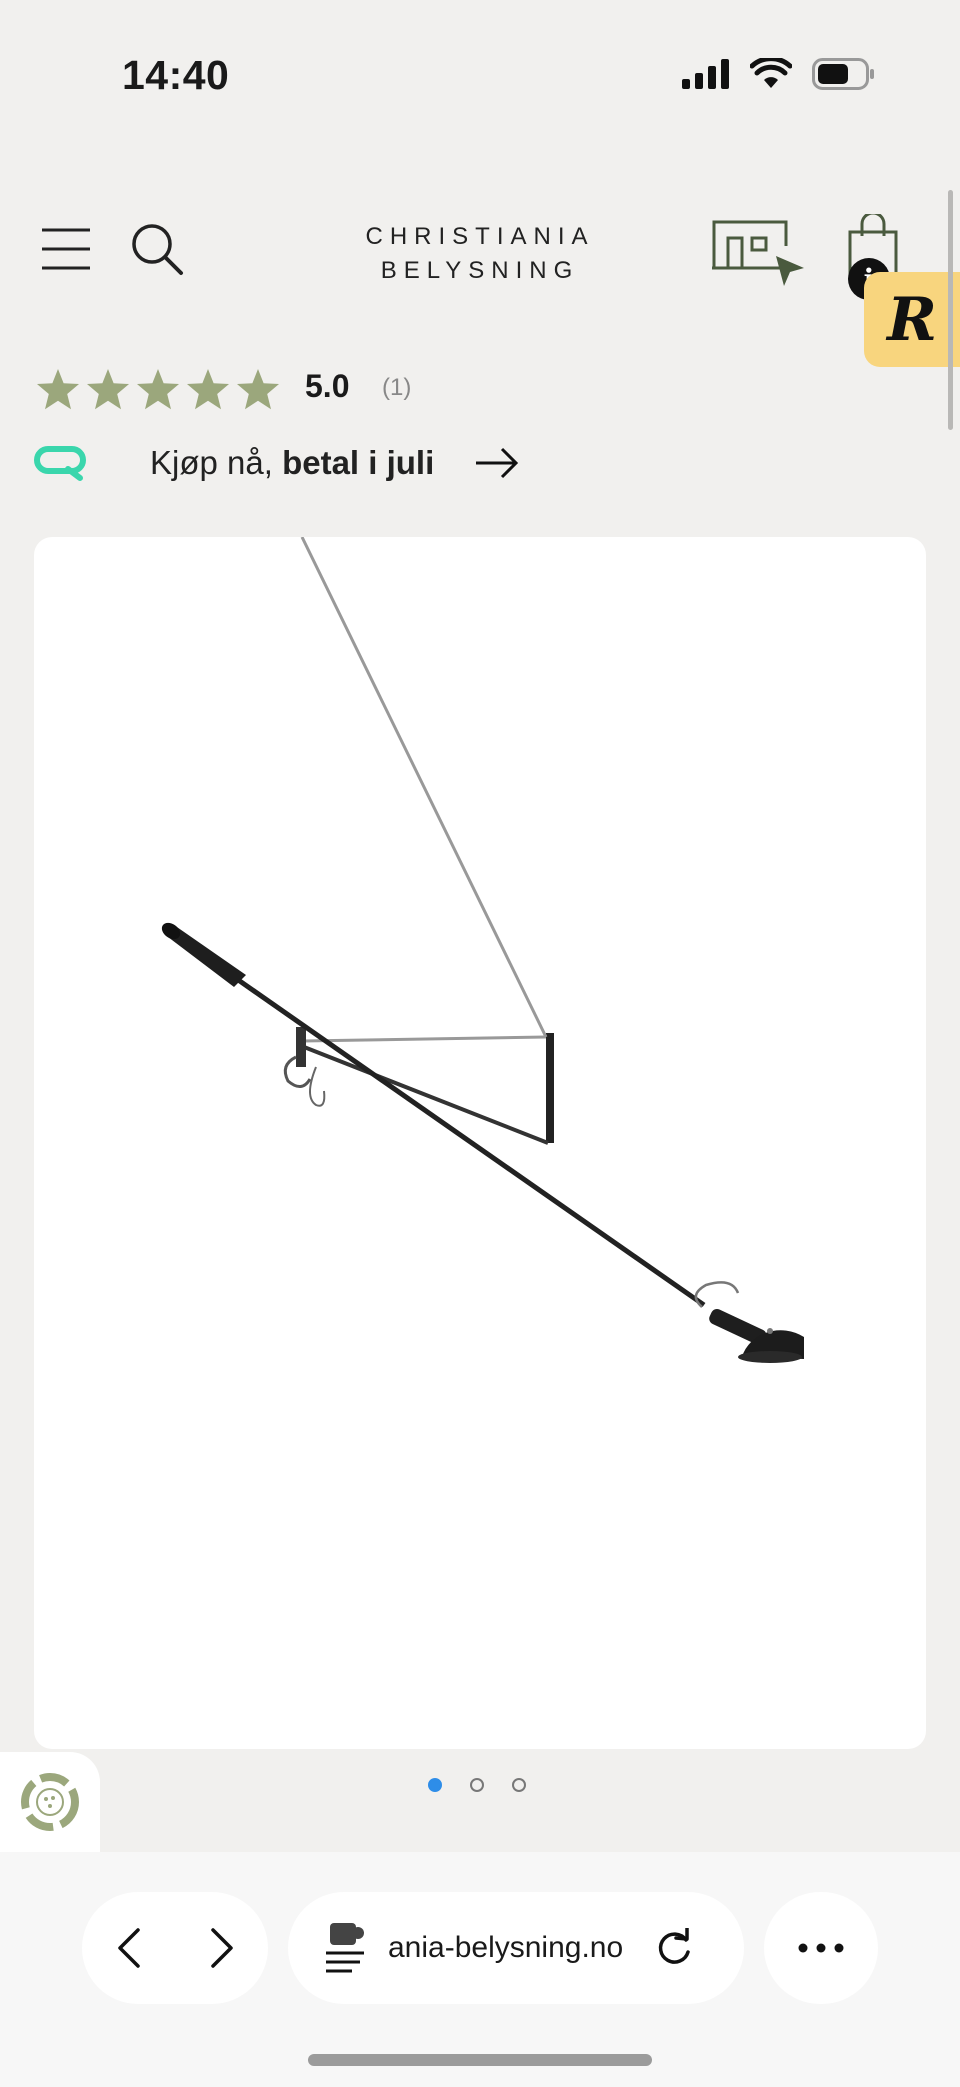 The width and height of the screenshot is (960, 2087). I want to click on store-icon, so click(758, 253).